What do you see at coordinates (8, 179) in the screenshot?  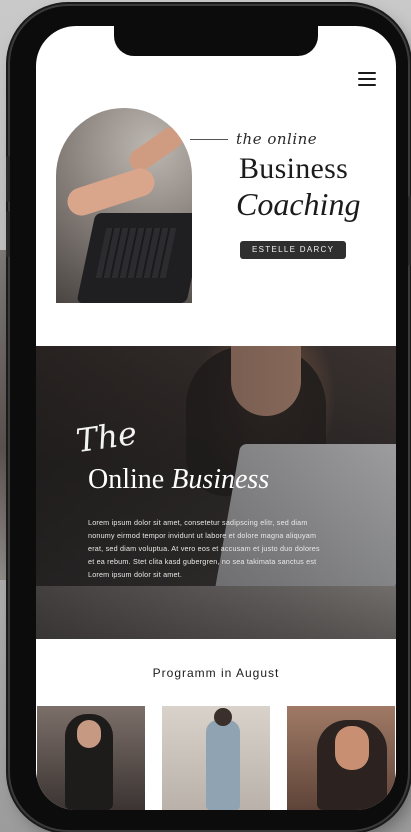 I see `volume-up-button` at bounding box center [8, 179].